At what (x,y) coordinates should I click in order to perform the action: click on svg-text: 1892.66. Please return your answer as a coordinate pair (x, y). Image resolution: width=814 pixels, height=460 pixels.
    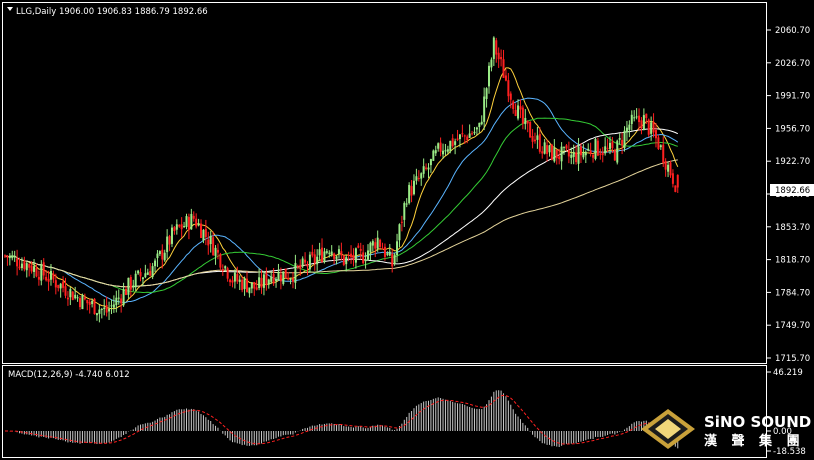
    Looking at the image, I should click on (792, 191).